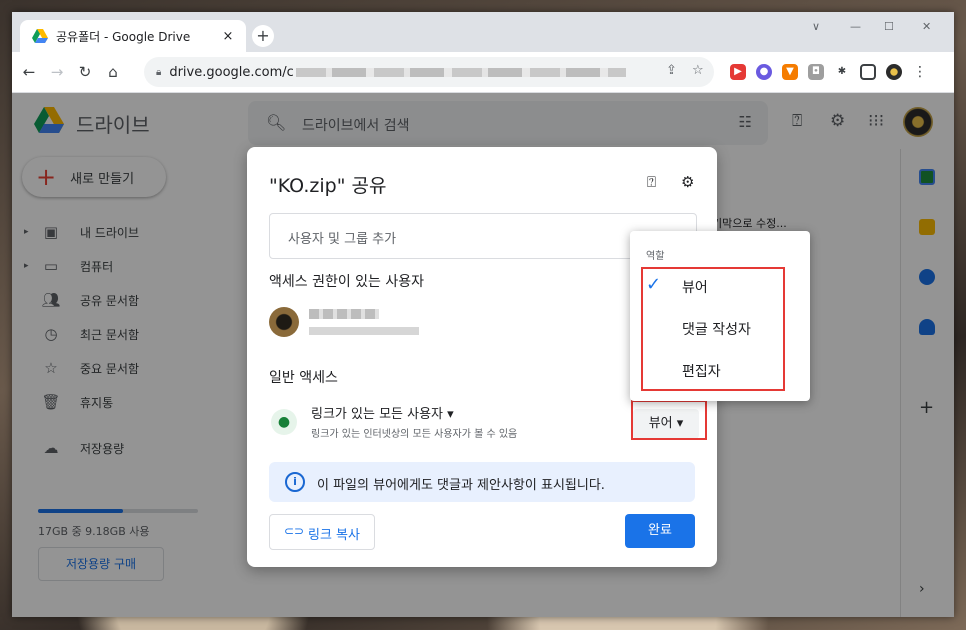  I want to click on side-panel-icon, so click(868, 72).